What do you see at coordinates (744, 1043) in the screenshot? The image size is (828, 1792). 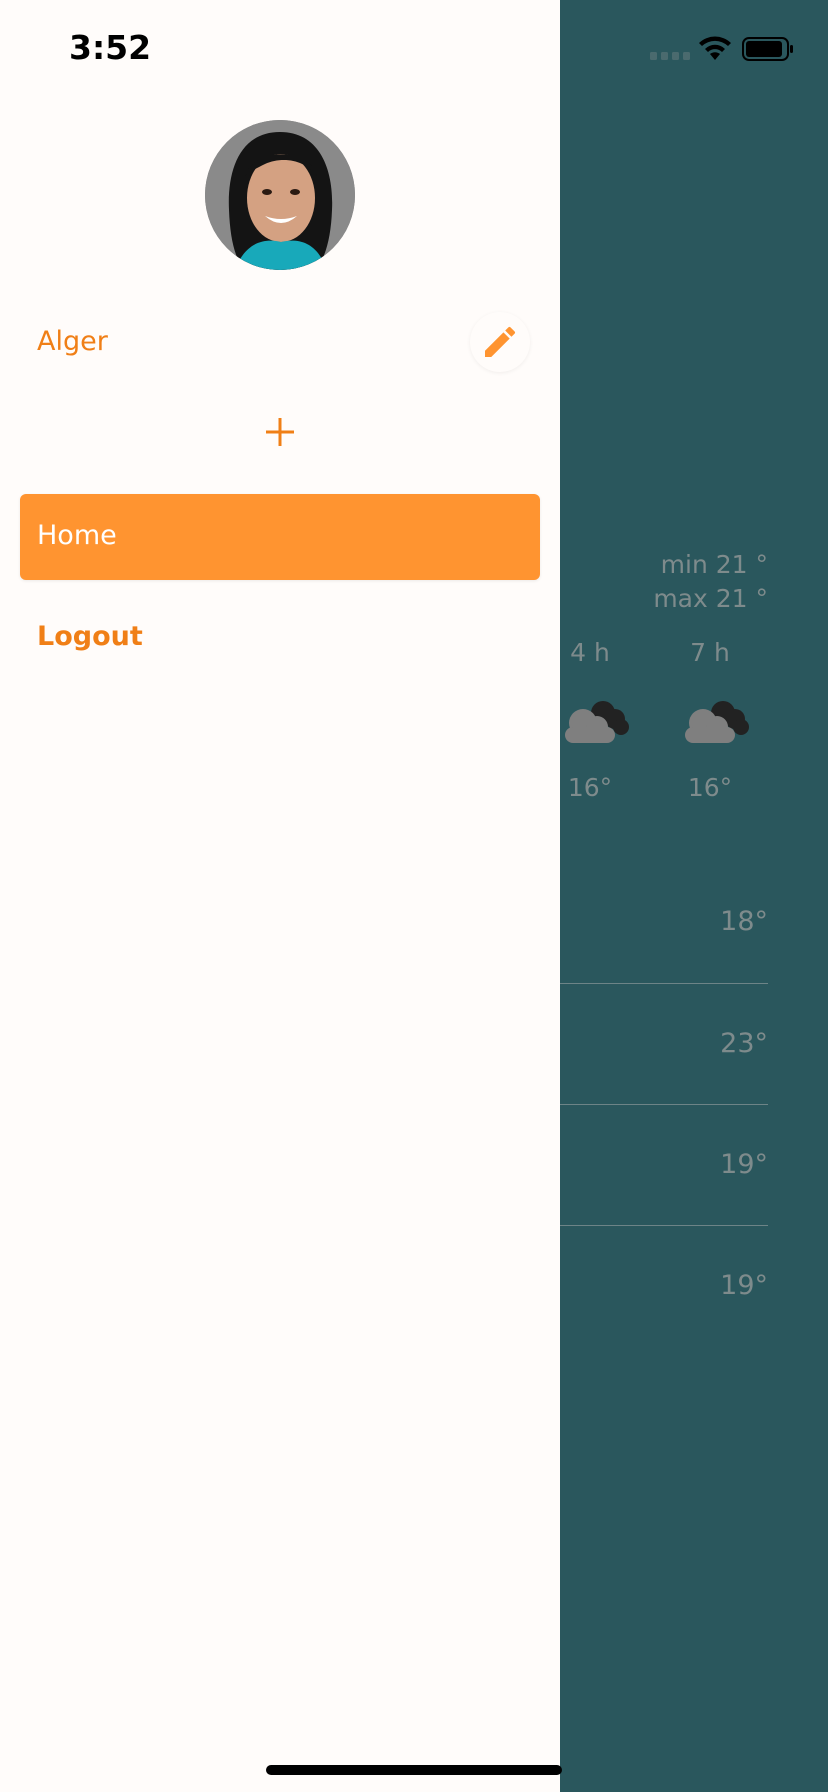 I see `day-temperature: 23°` at bounding box center [744, 1043].